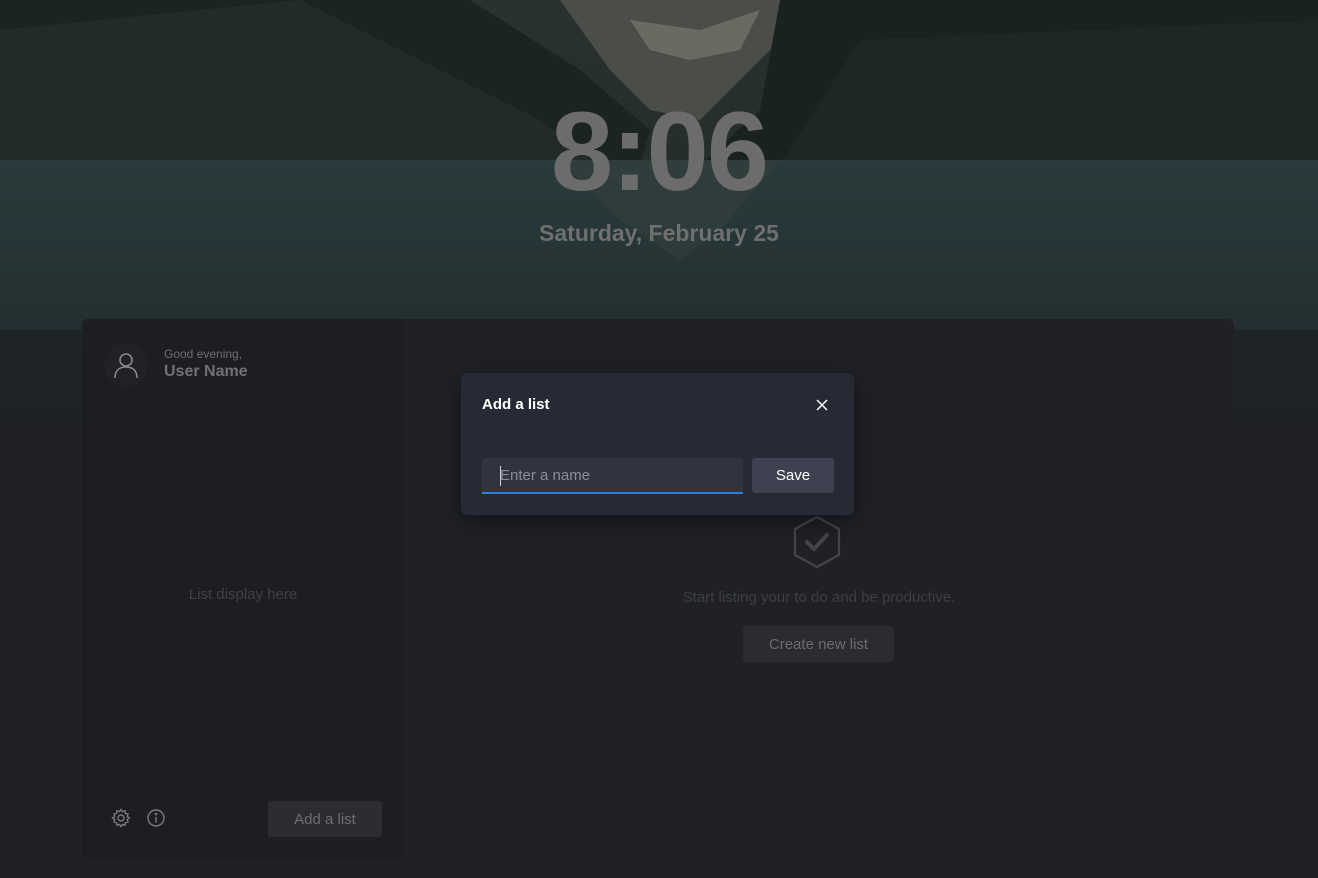 This screenshot has width=1318, height=878. I want to click on gear-icon, so click(121, 818).